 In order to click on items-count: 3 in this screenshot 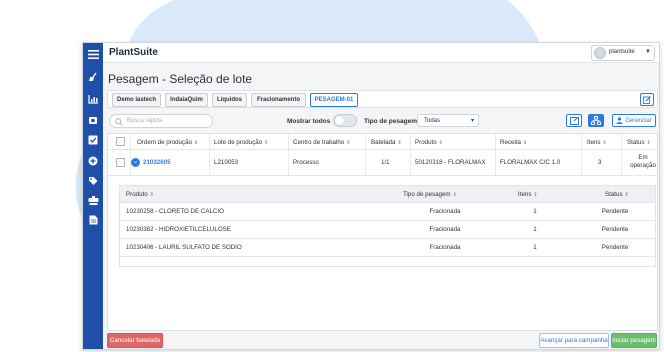, I will do `click(600, 162)`.